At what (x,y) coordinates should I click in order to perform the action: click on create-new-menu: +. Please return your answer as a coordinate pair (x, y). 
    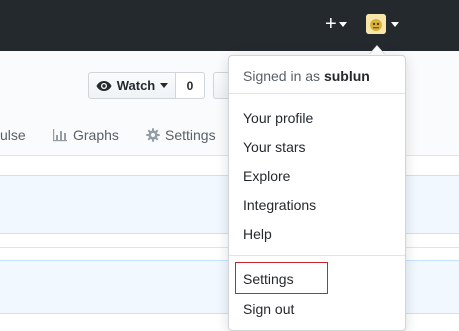
    Looking at the image, I should click on (336, 24).